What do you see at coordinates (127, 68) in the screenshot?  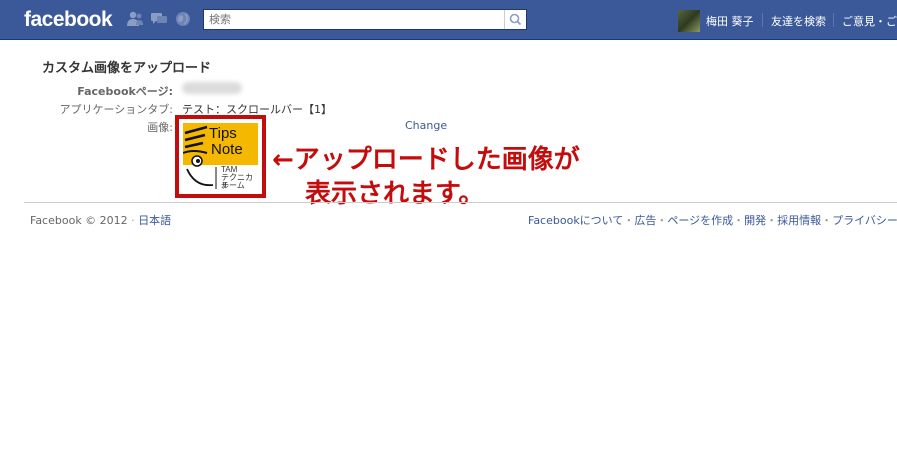 I see `page-title: カスタム画像をアップロード` at bounding box center [127, 68].